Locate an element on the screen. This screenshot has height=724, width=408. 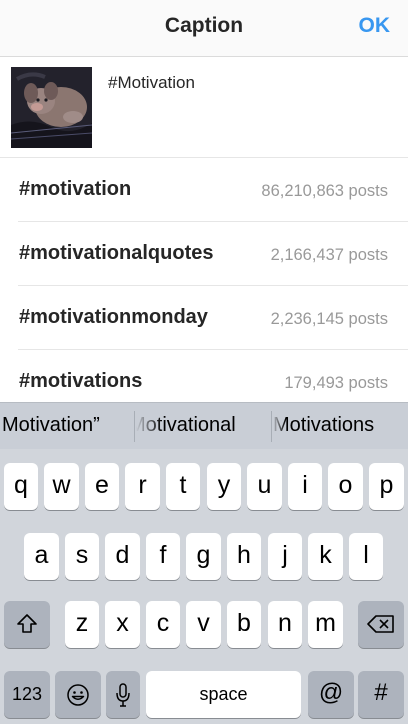
backspace-icon is located at coordinates (380, 624).